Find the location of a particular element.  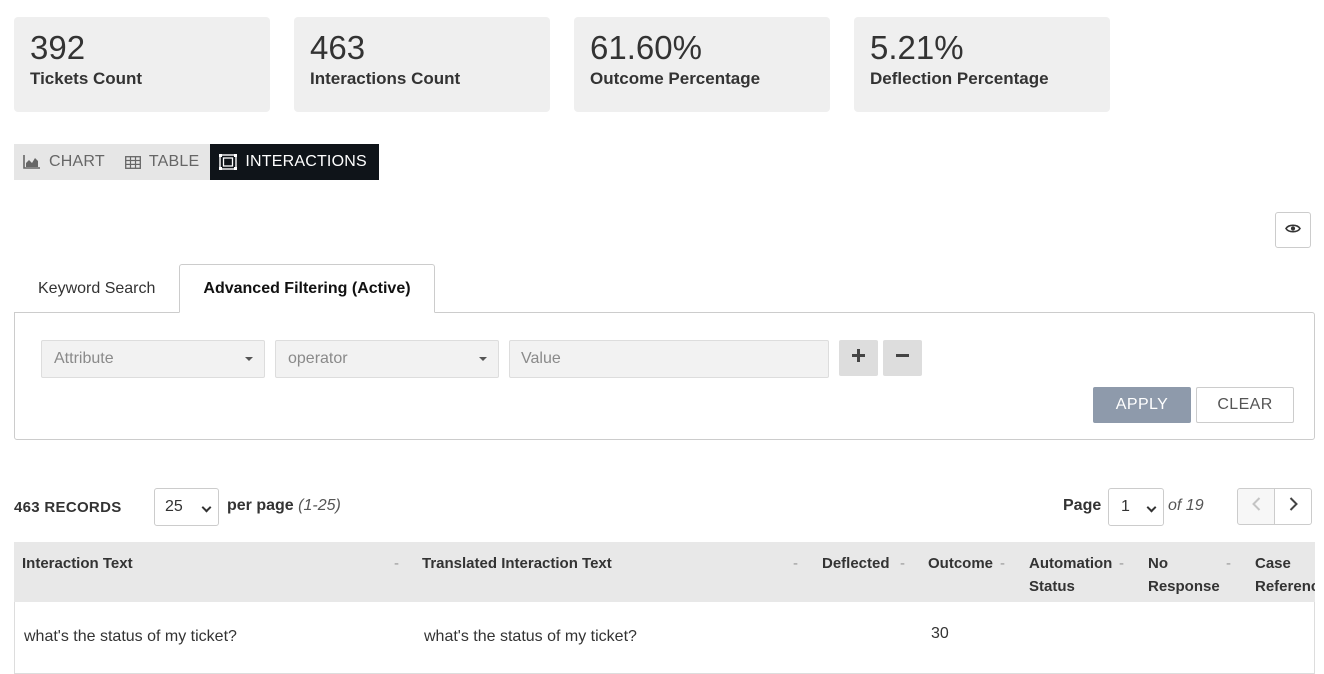

stat-card-deflection: 5.21% Deflection Percentage is located at coordinates (982, 64).